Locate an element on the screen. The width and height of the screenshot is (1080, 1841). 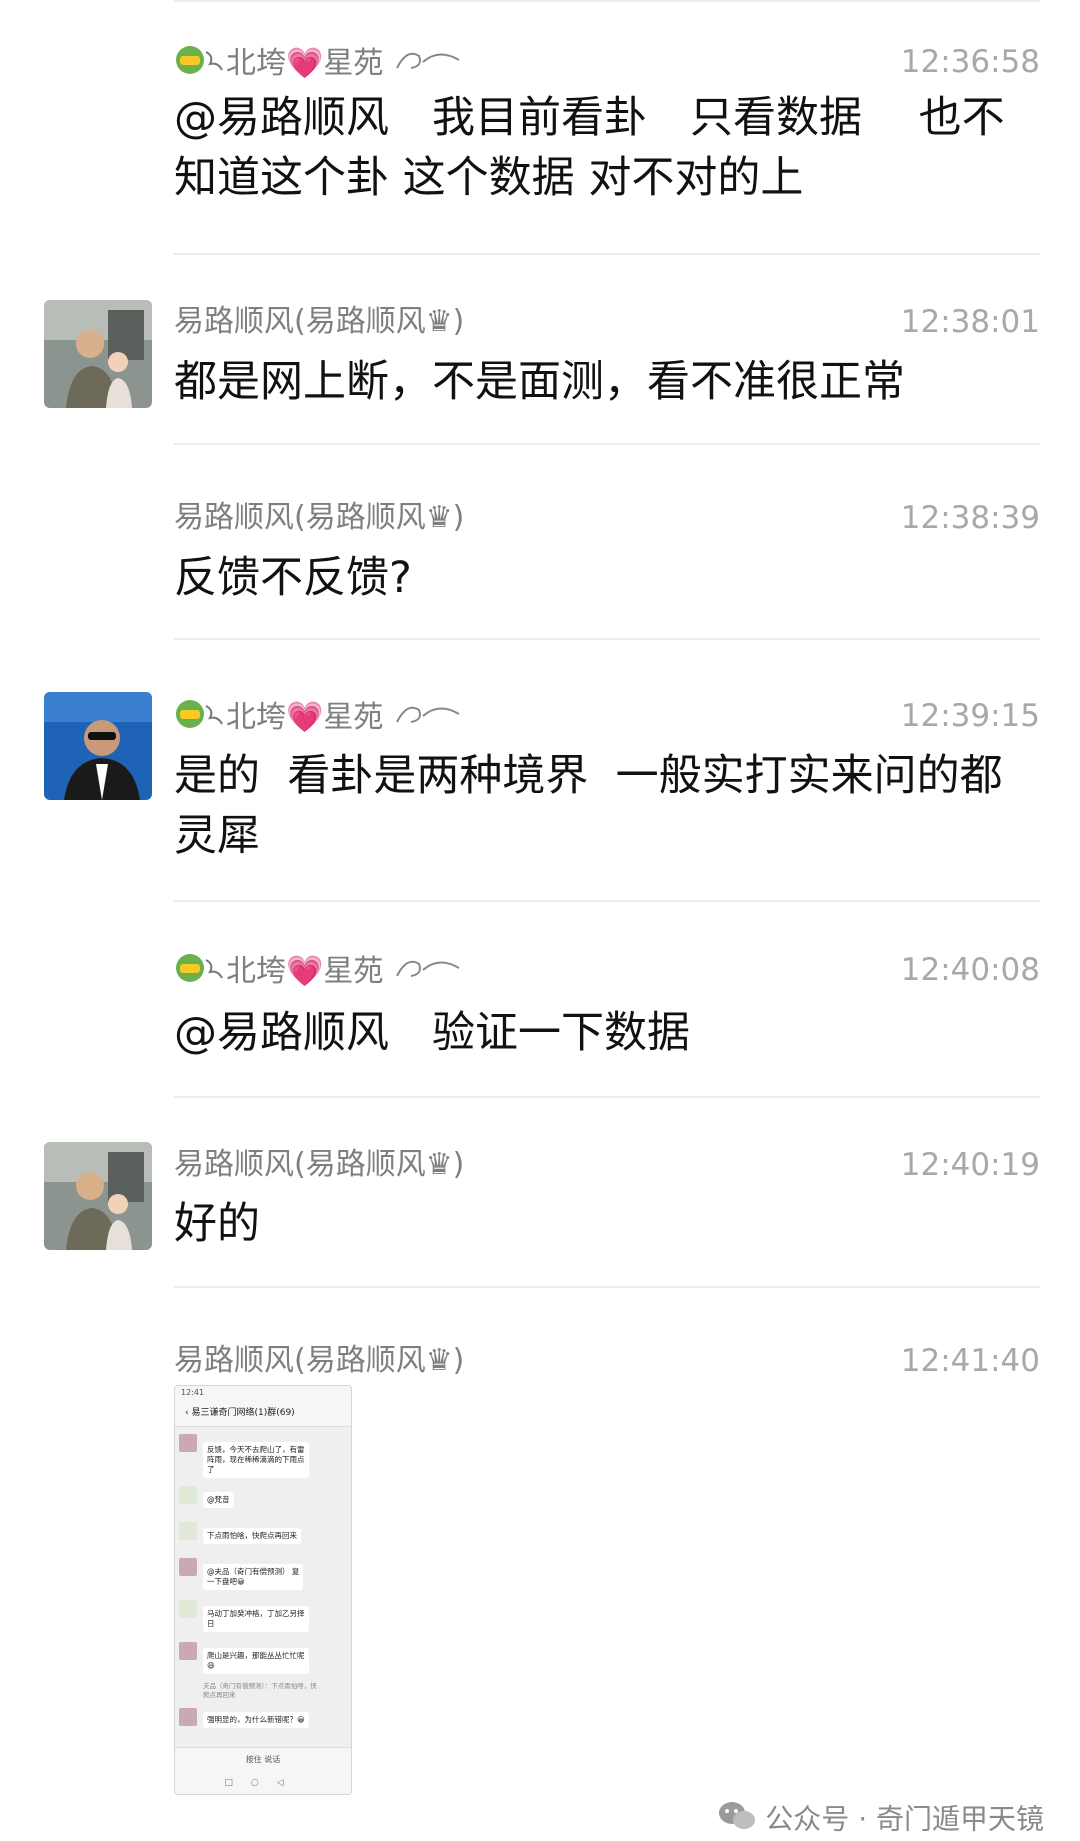
top-divider is located at coordinates (607, 1).